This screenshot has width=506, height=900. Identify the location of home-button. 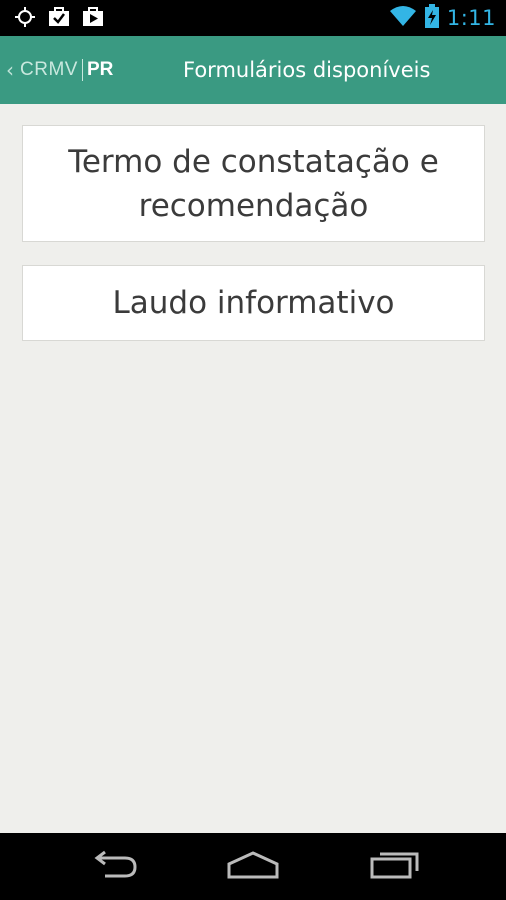
(253, 866).